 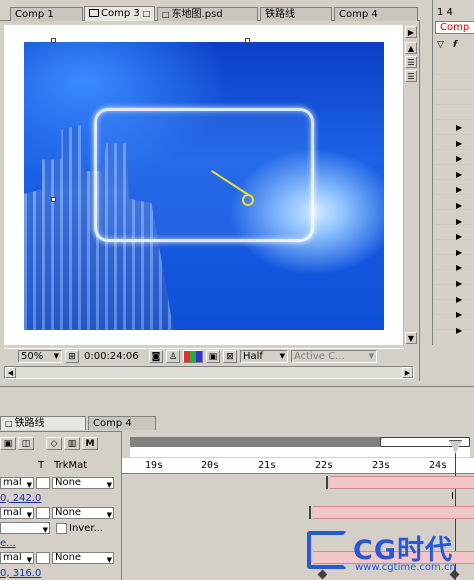 What do you see at coordinates (267, 465) in the screenshot?
I see `time-tick-label: 21s` at bounding box center [267, 465].